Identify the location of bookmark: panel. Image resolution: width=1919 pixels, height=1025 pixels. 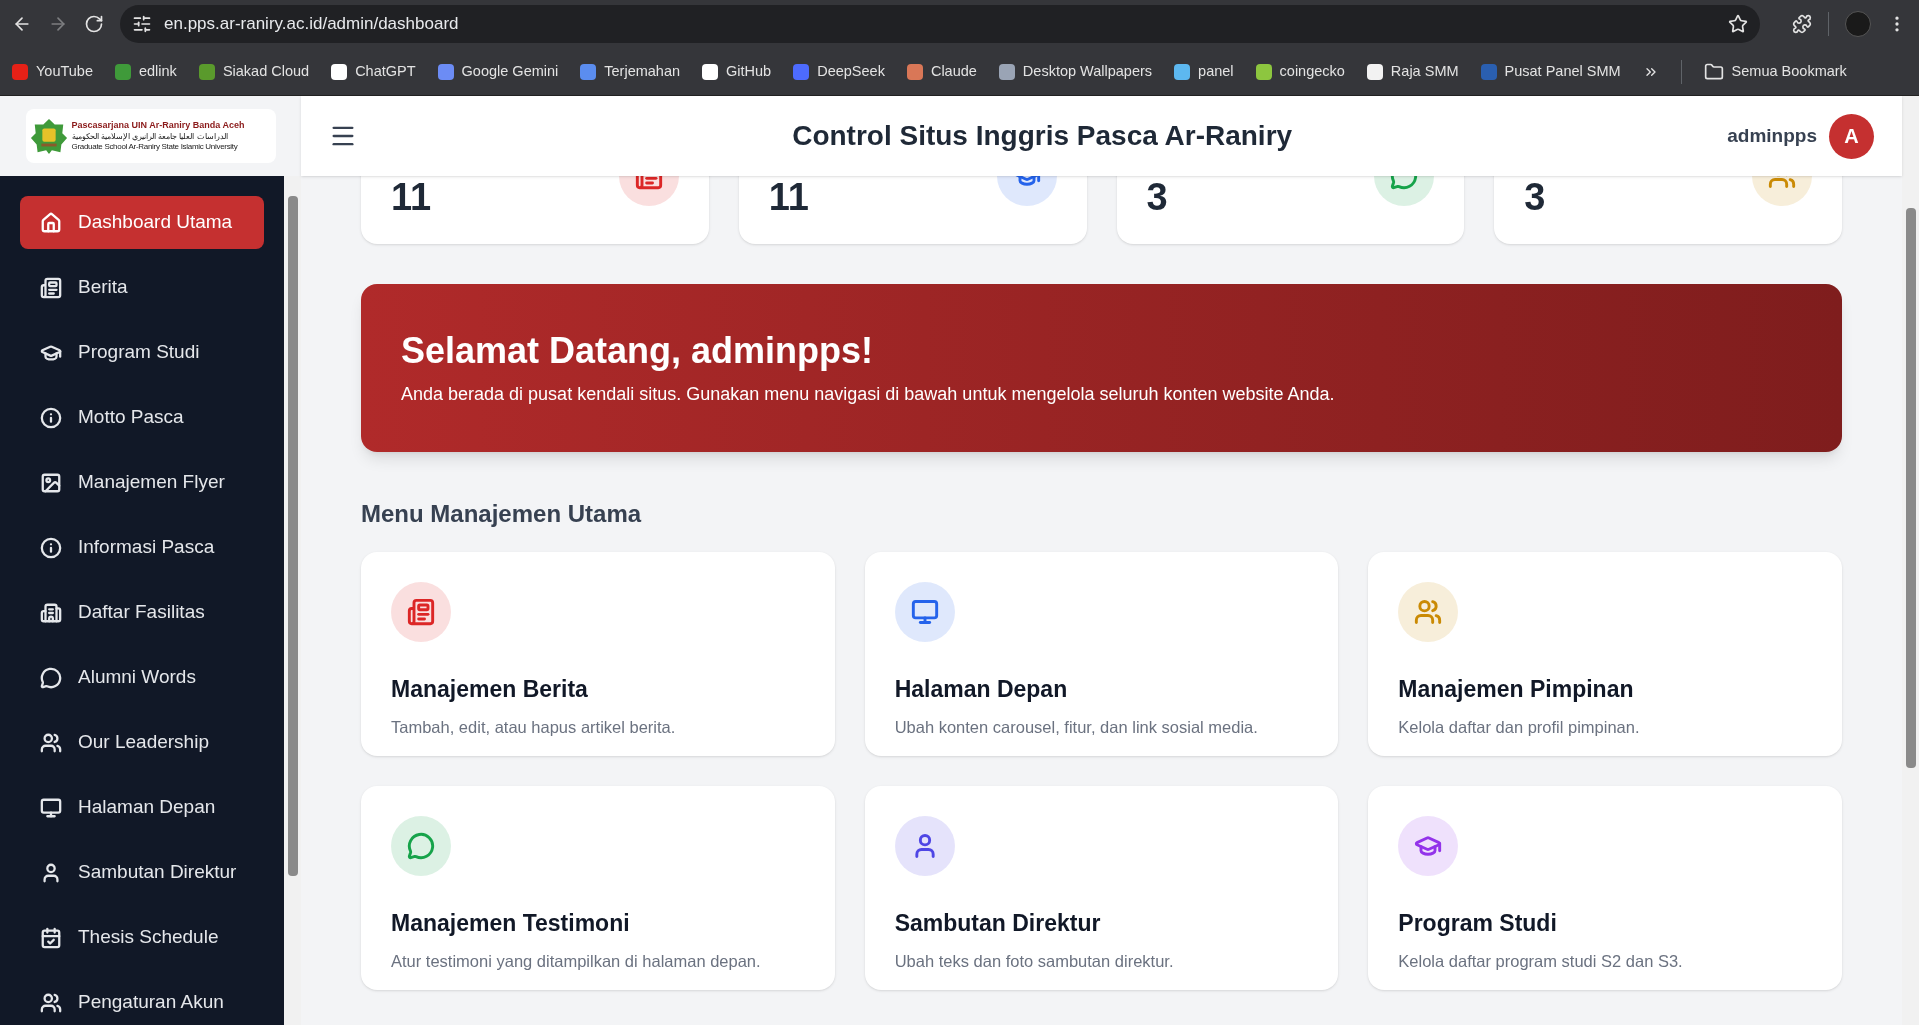
(1204, 71).